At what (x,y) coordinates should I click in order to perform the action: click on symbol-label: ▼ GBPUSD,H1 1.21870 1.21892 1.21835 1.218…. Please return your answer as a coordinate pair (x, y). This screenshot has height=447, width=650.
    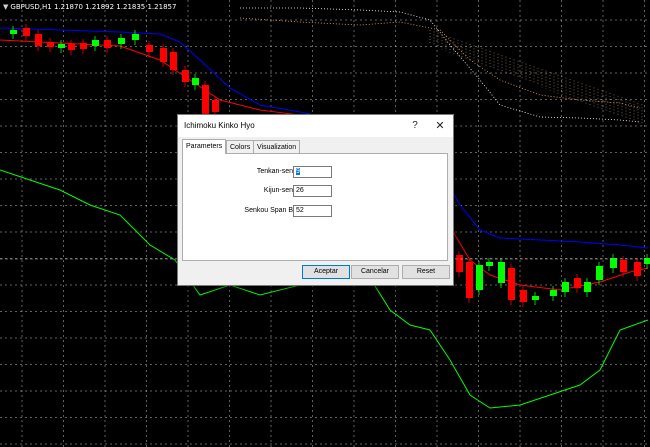
    Looking at the image, I should click on (90, 7).